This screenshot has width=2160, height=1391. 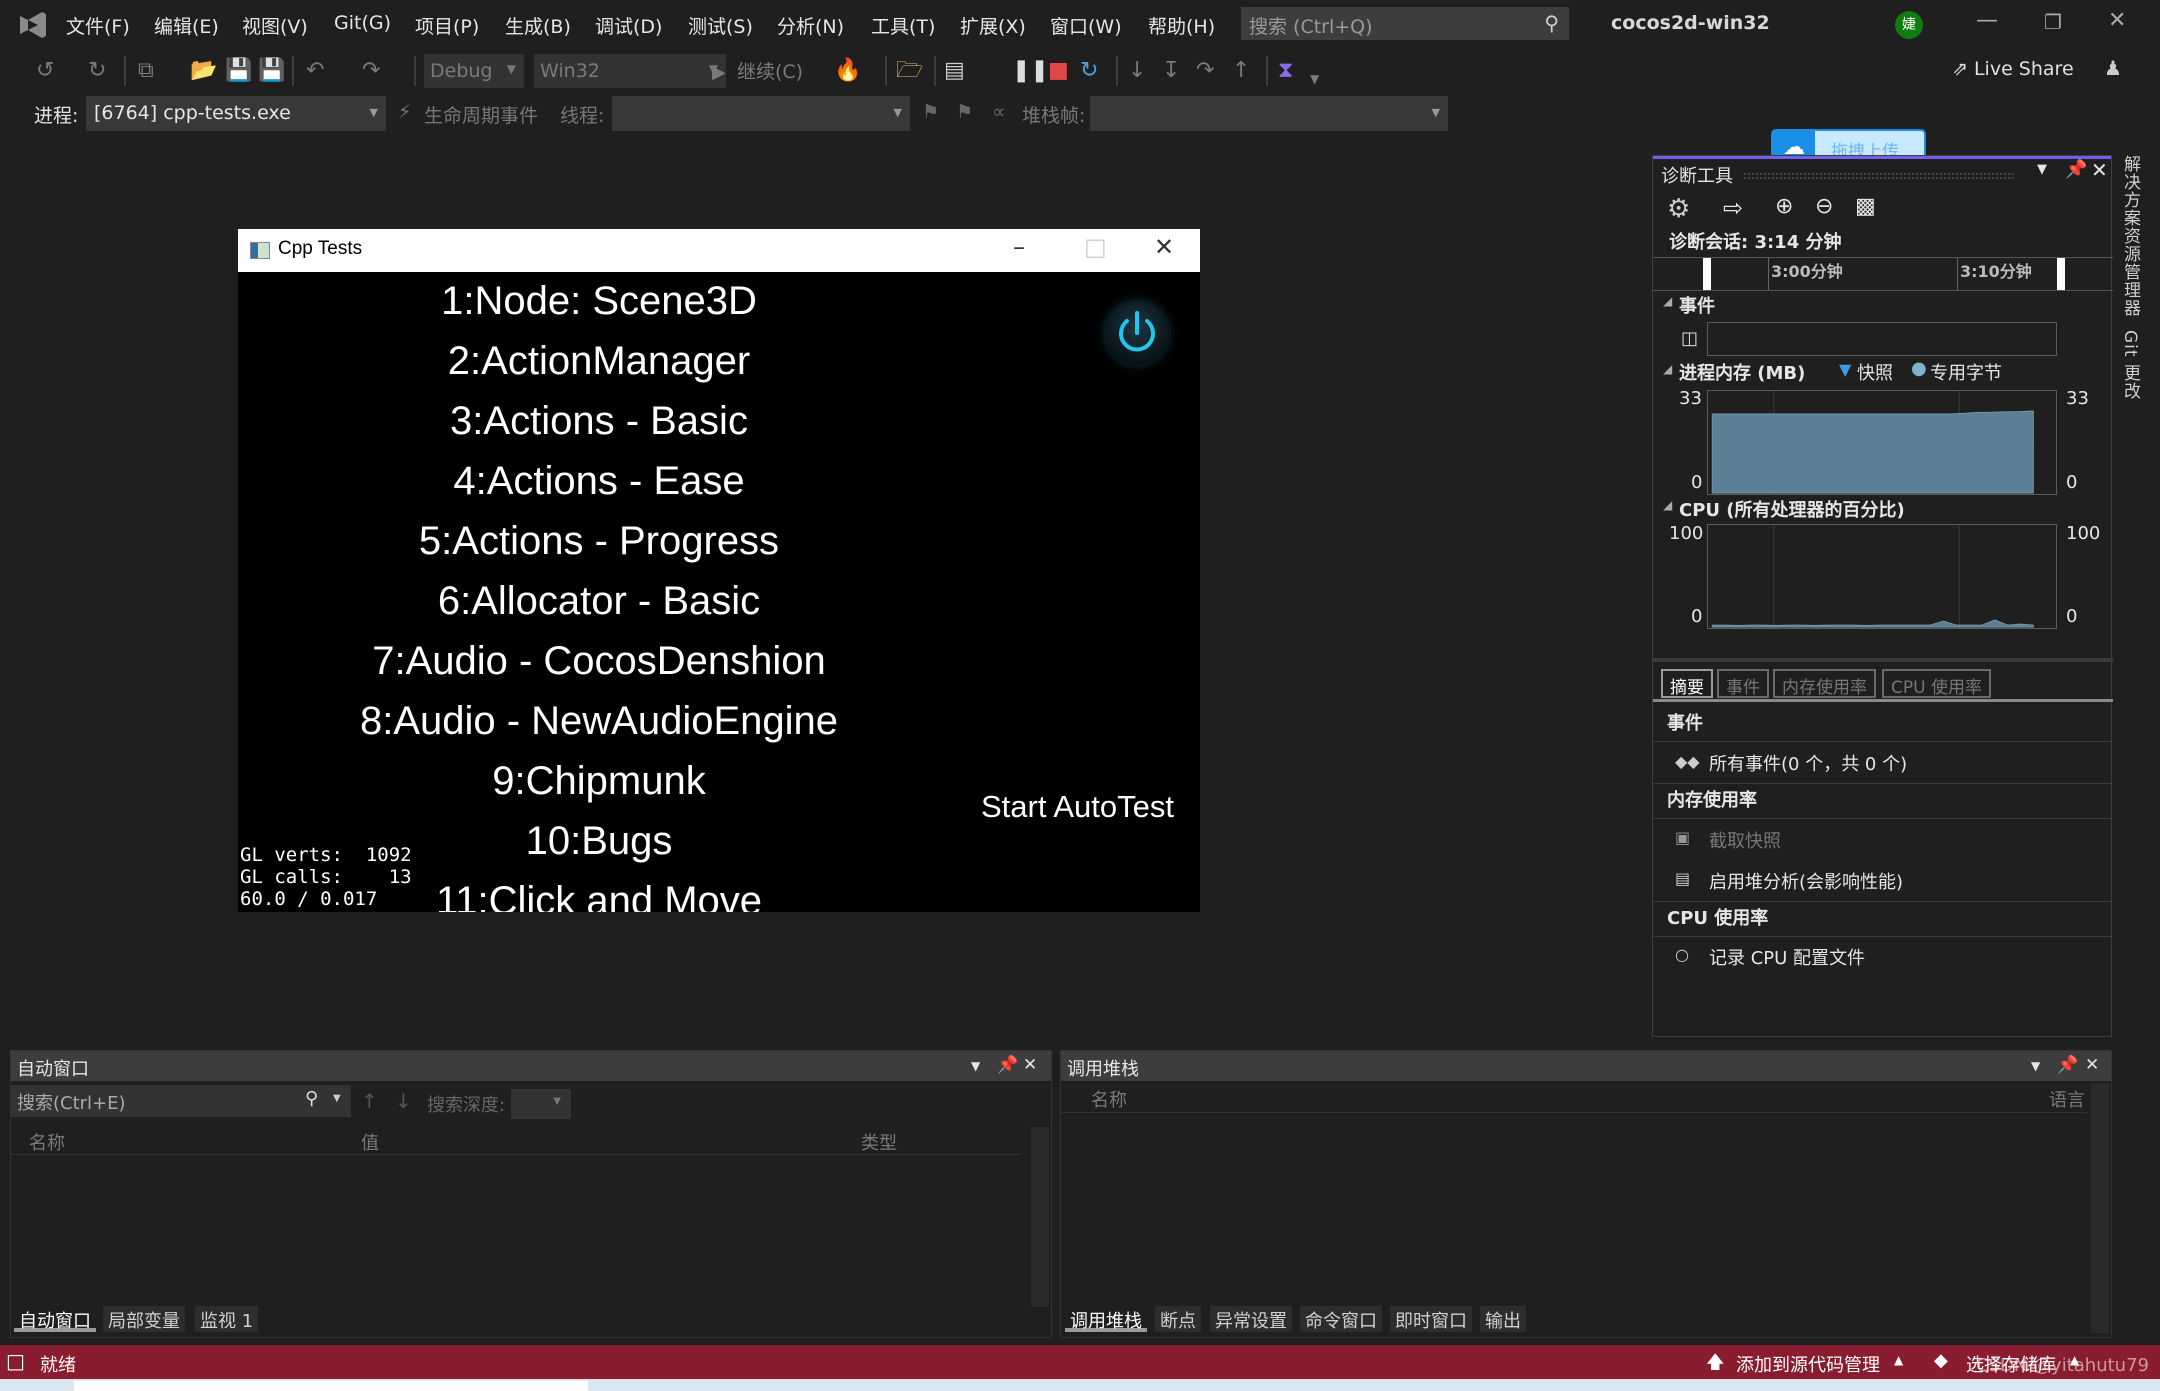 I want to click on lifecycle-events-button: 生命周期事件, so click(x=481, y=114).